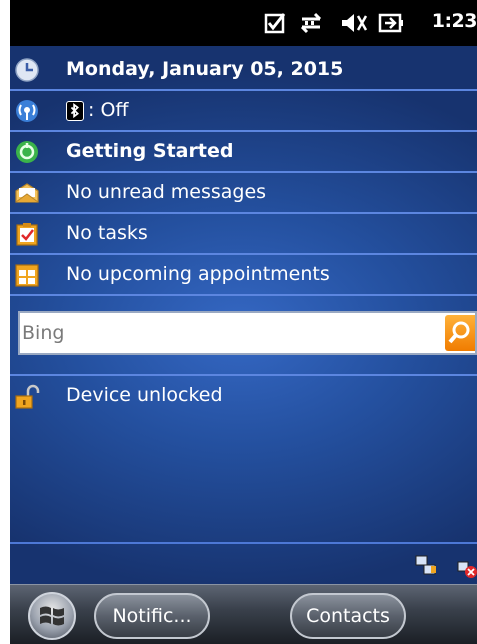 The width and height of the screenshot is (477, 644). Describe the element at coordinates (348, 616) in the screenshot. I see `contacts-softkey: Contacts` at that location.